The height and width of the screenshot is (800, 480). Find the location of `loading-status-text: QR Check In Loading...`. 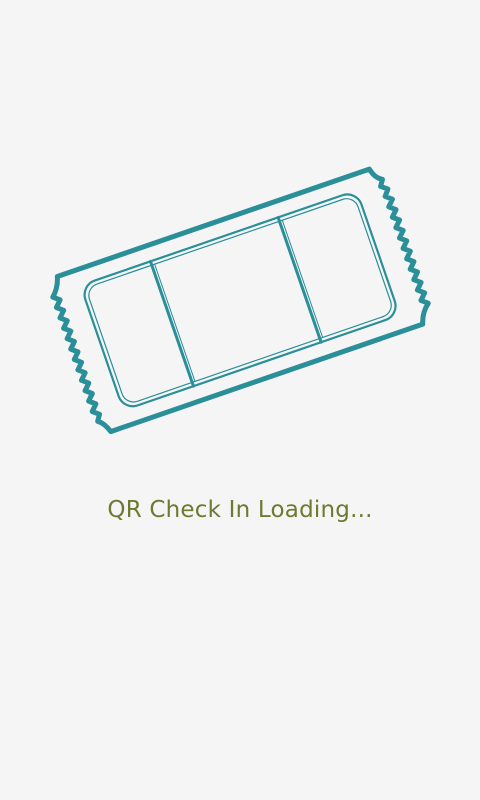

loading-status-text: QR Check In Loading... is located at coordinates (240, 510).